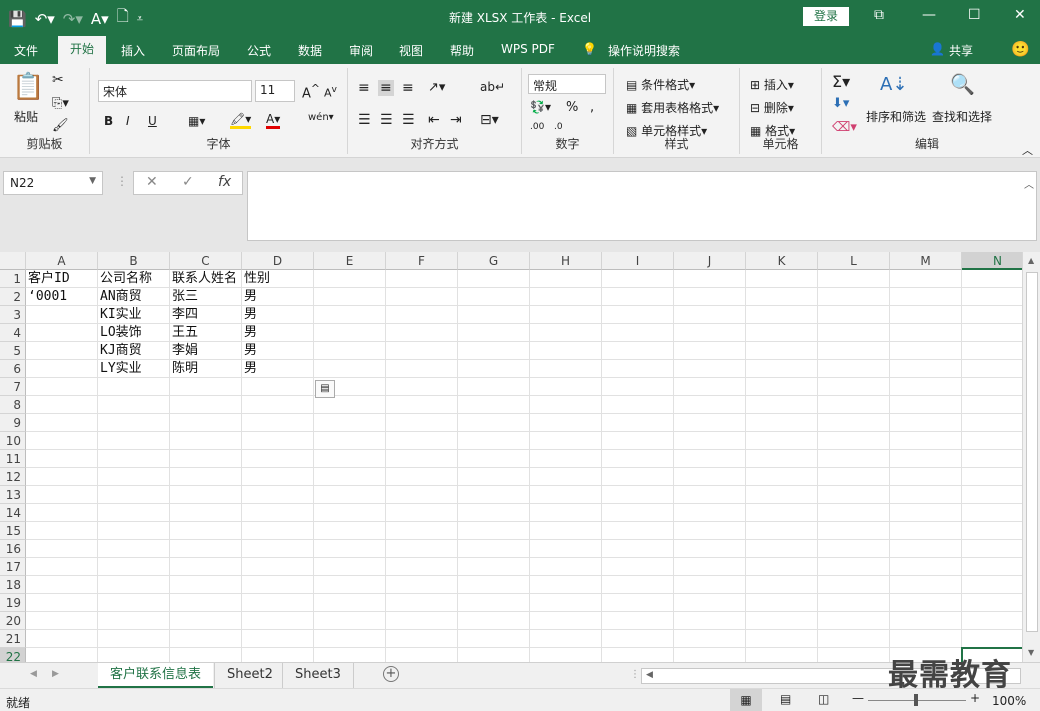 Image resolution: width=1040 pixels, height=711 pixels. What do you see at coordinates (62, 297) in the screenshot?
I see `cell-a2: ‘0001` at bounding box center [62, 297].